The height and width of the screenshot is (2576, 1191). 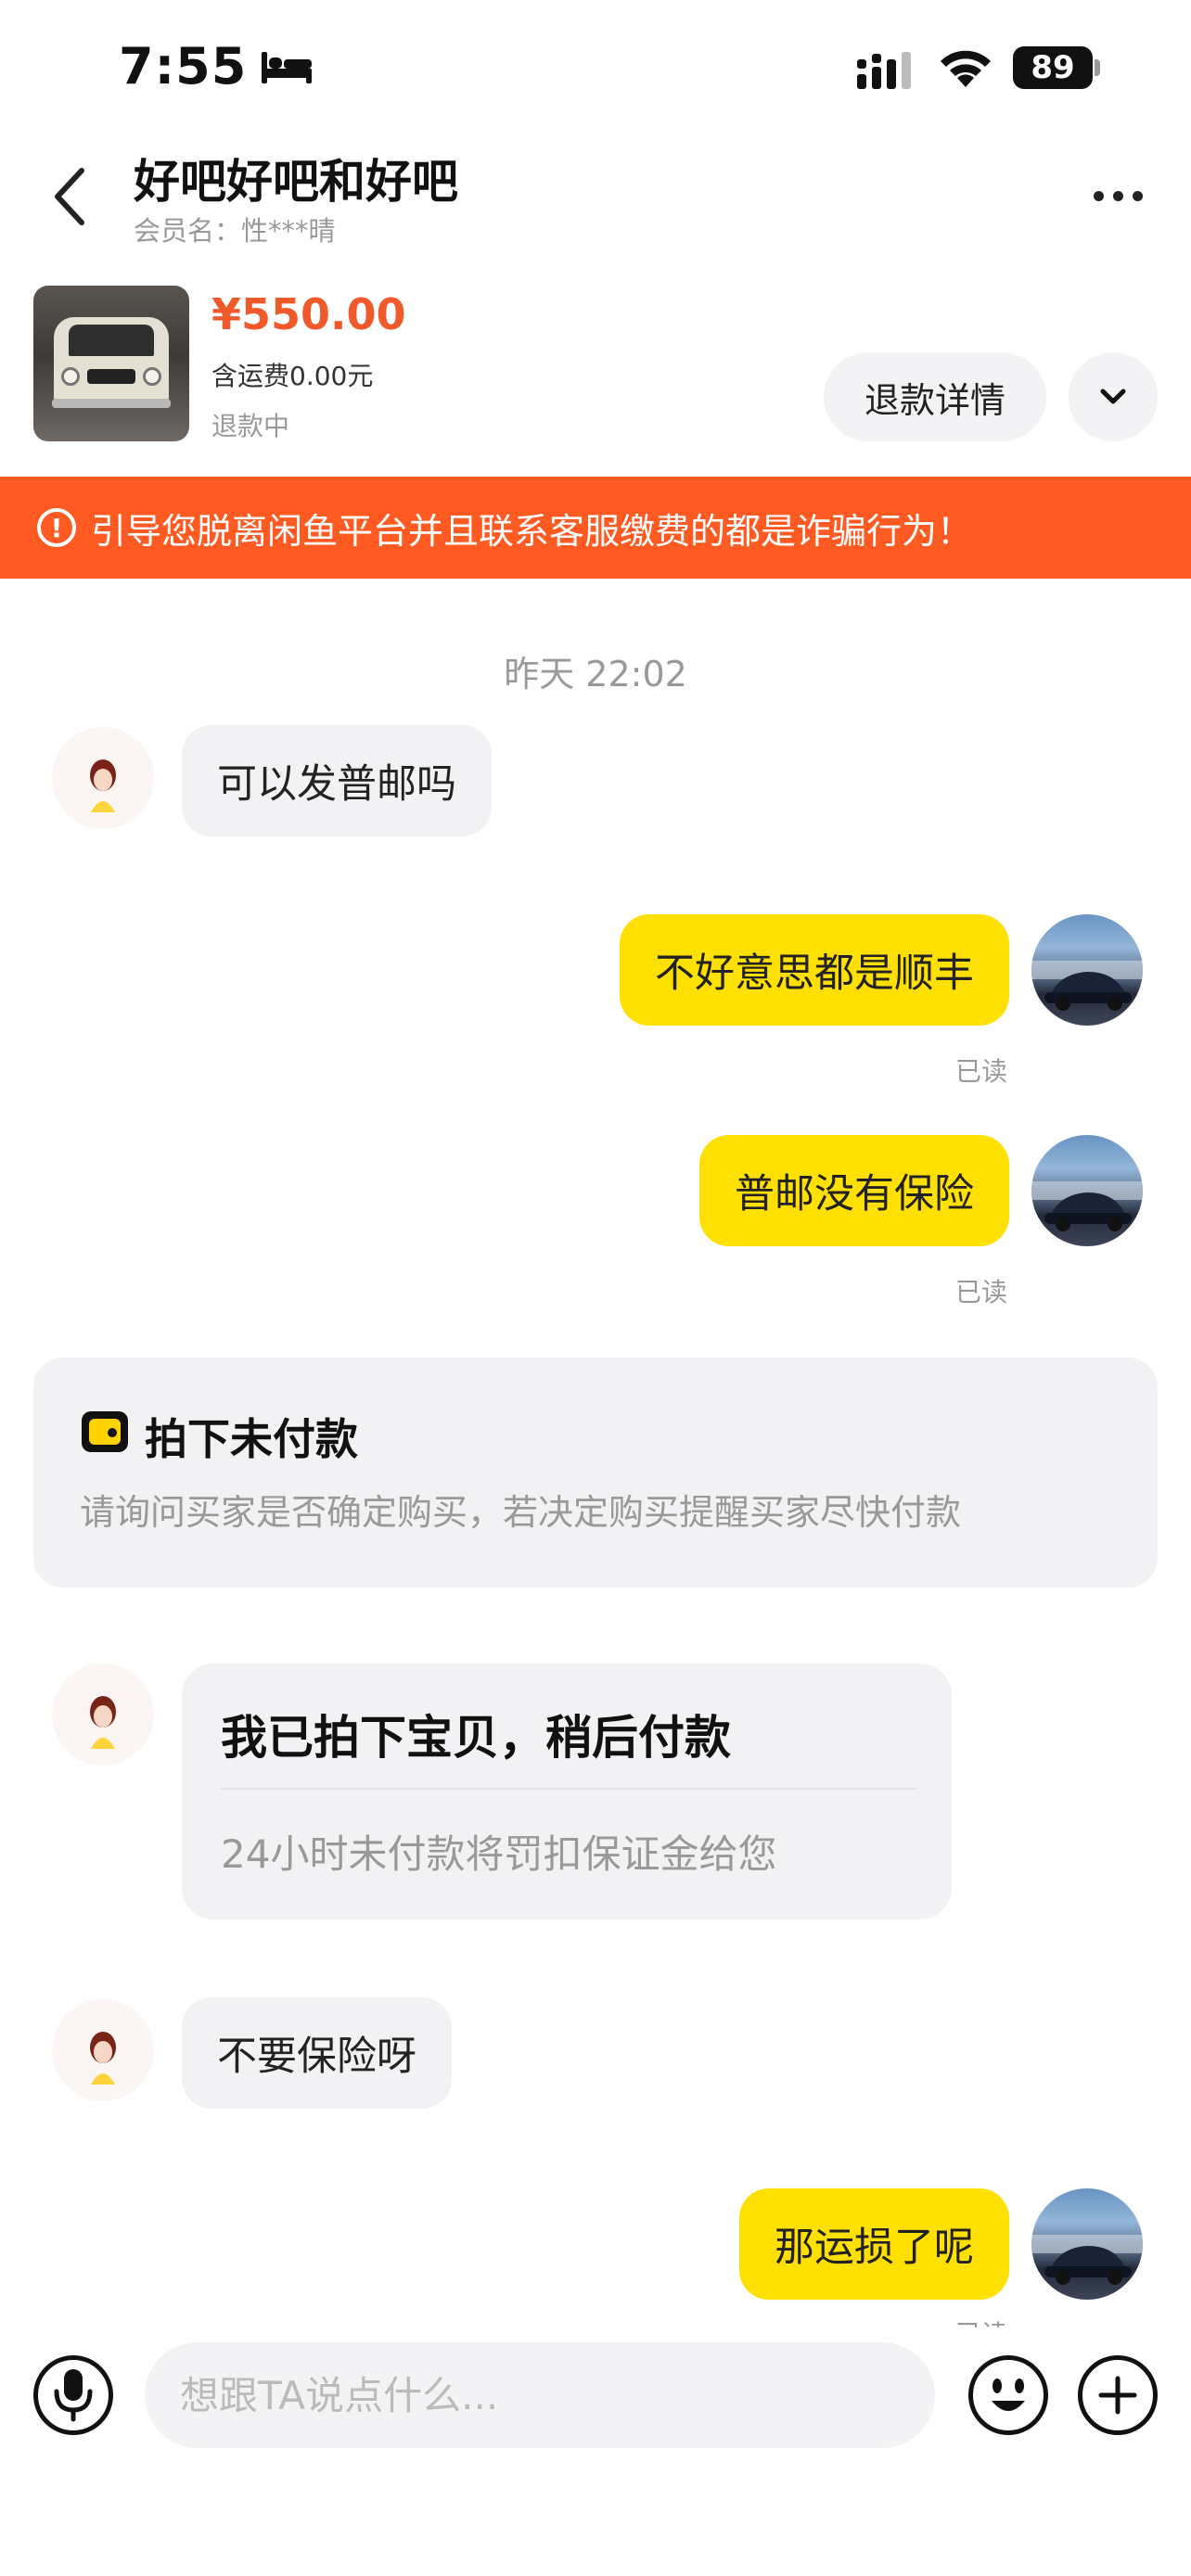 I want to click on warning-text: 引导您脱离闲鱼平台并且联系客服缴费的都是诈骗行为！, so click(x=532, y=531).